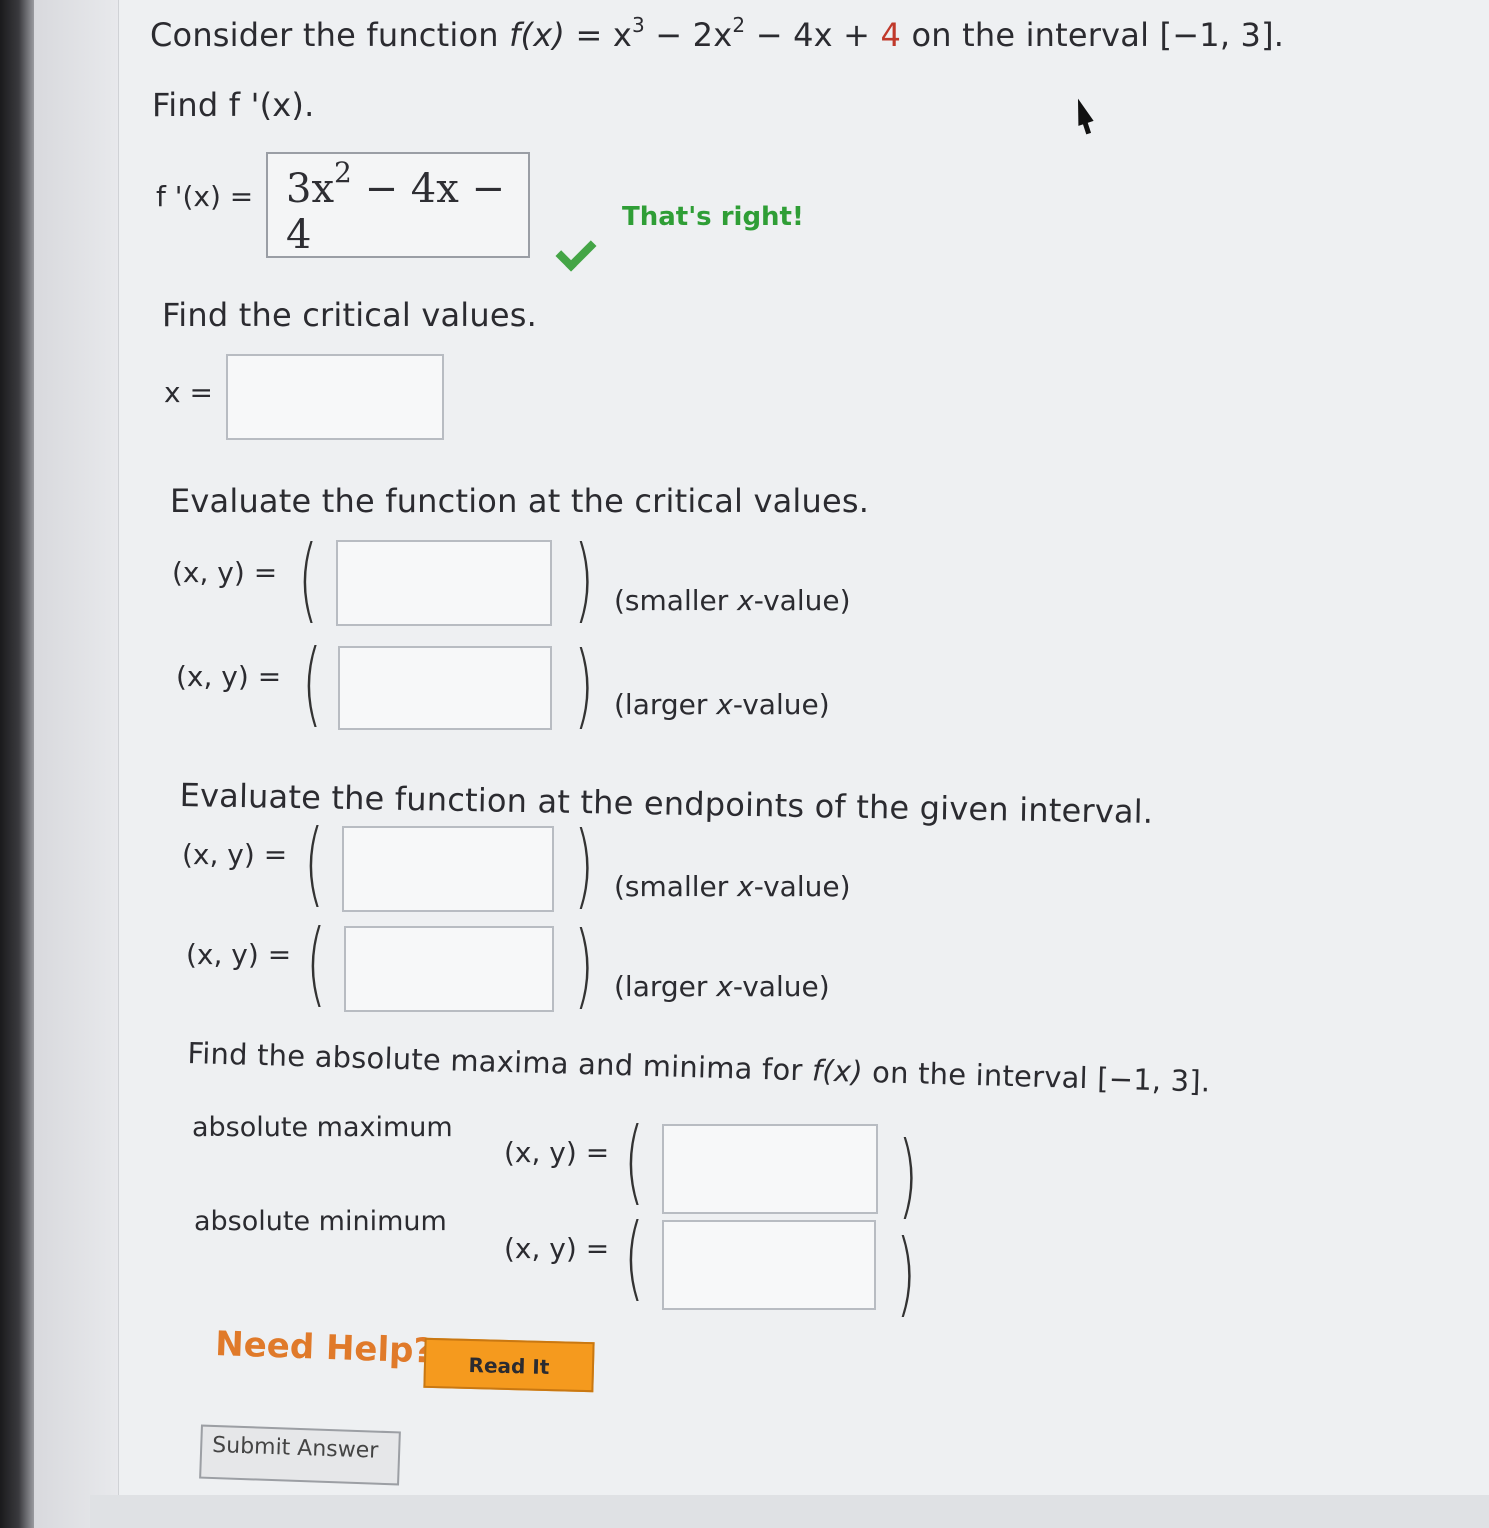 This screenshot has height=1528, width=1489. Describe the element at coordinates (335, 397) in the screenshot. I see `critical-values-input` at that location.